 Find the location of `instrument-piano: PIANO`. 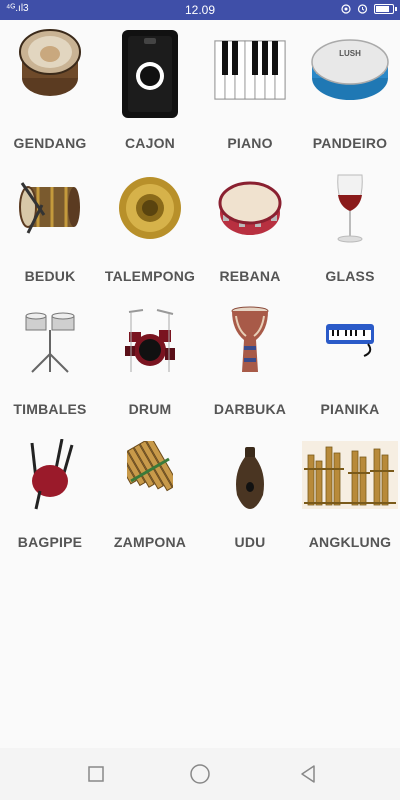

instrument-piano: PIANO is located at coordinates (250, 86).